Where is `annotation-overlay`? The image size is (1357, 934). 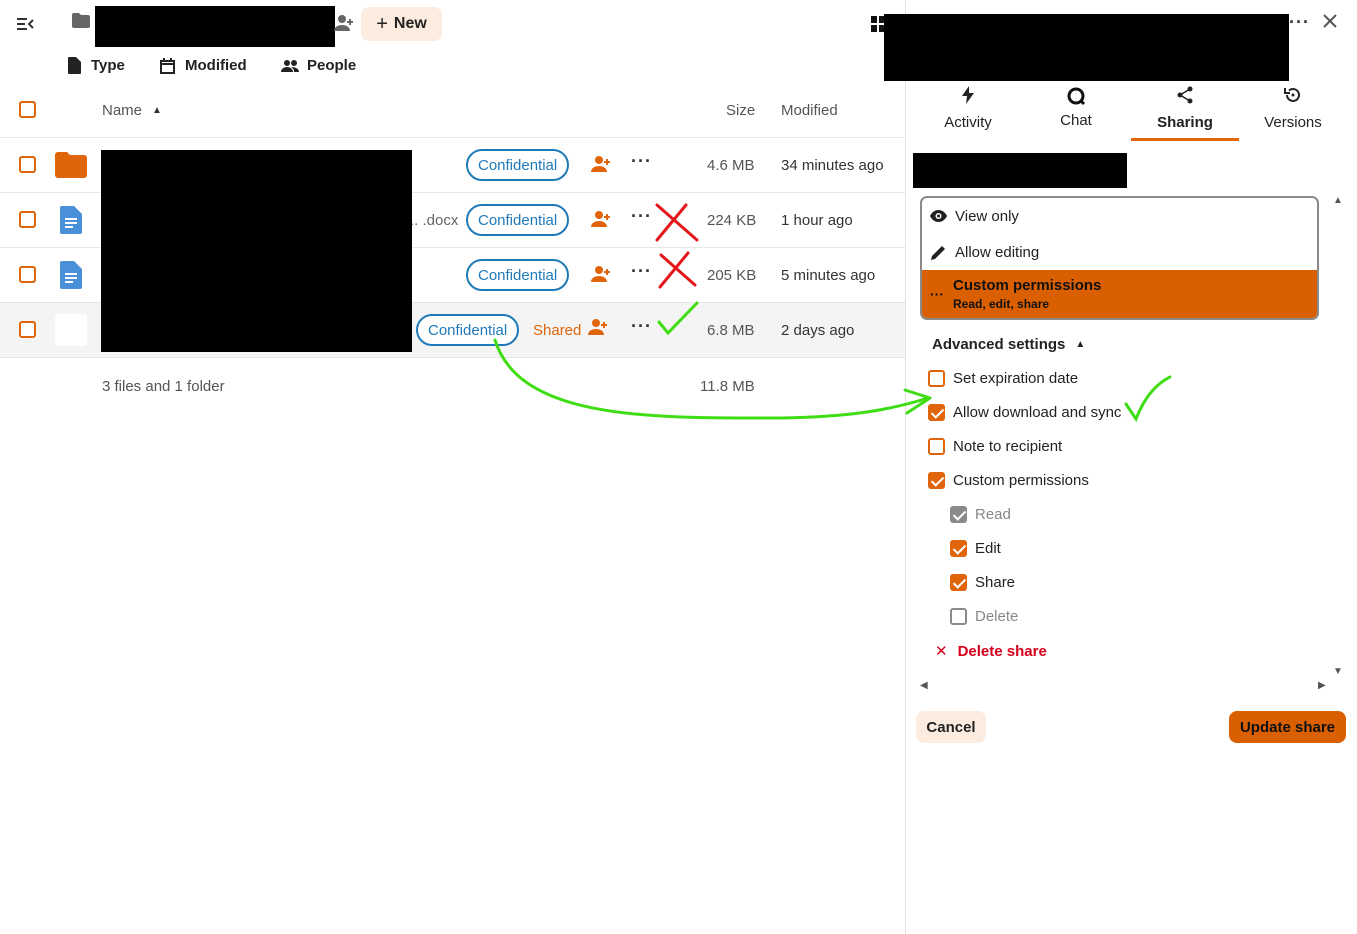 annotation-overlay is located at coordinates (832, 313).